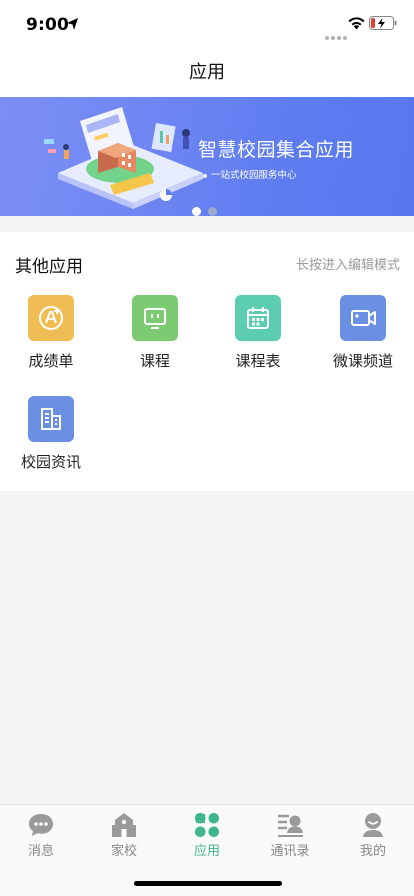 This screenshot has height=896, width=414. I want to click on app-campus-news: 校园资讯, so click(51, 434).